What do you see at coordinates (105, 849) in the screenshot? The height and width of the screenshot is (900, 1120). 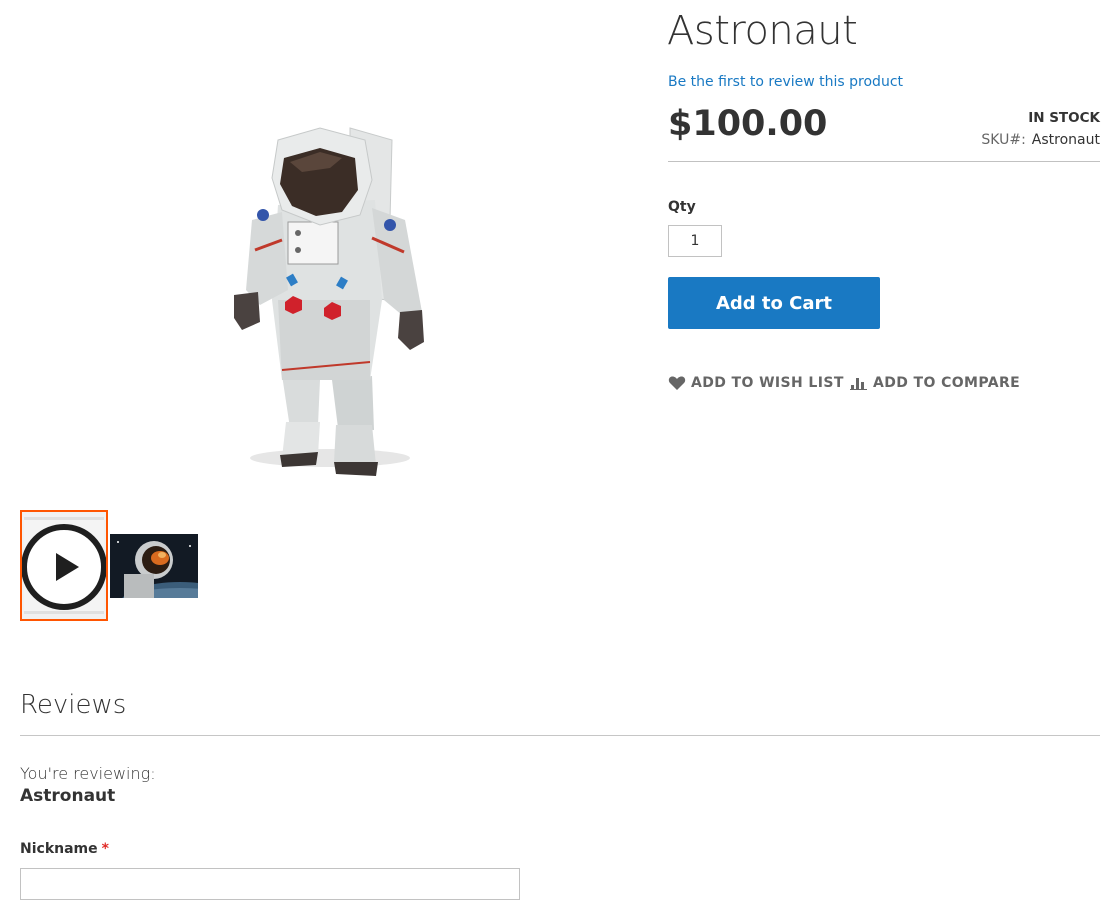 I see `required-asterisk: *` at bounding box center [105, 849].